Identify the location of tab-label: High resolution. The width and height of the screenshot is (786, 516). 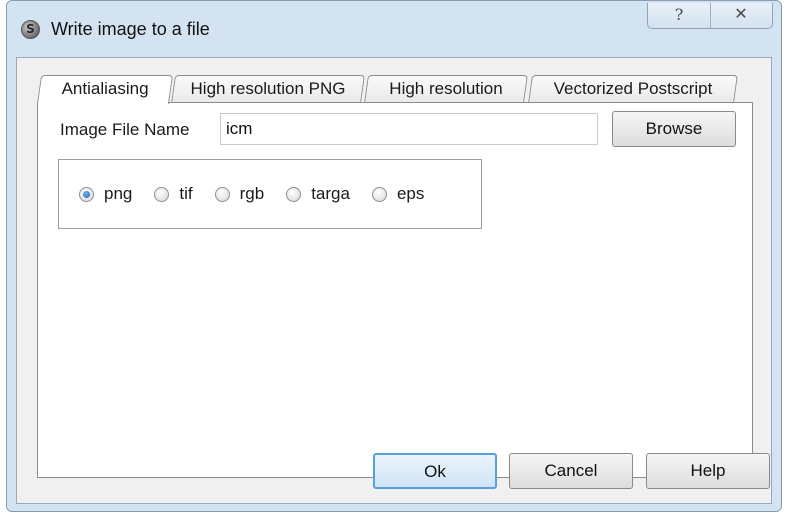
(446, 88).